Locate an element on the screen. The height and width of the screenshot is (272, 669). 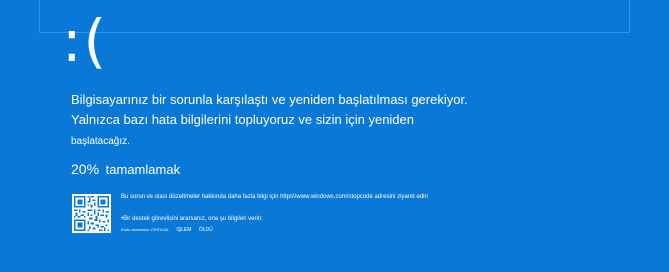
stop-code-value-1: IŞLEM is located at coordinates (184, 230).